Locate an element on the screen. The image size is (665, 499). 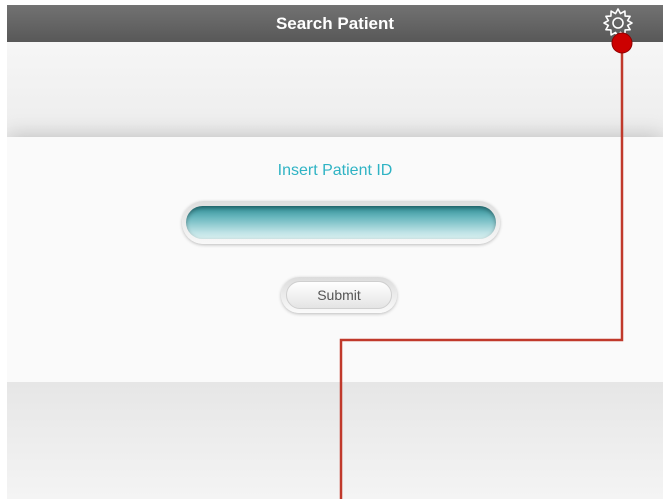
gear-icon is located at coordinates (618, 23).